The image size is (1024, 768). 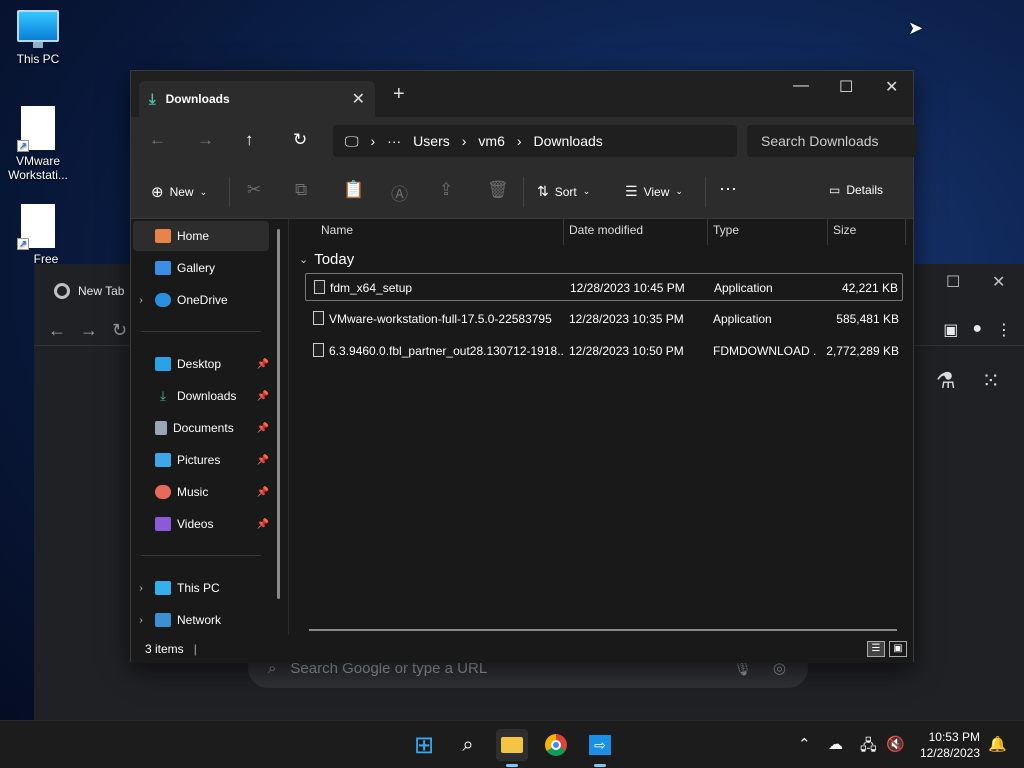 What do you see at coordinates (603, 630) in the screenshot?
I see `horizontal-scrollbar` at bounding box center [603, 630].